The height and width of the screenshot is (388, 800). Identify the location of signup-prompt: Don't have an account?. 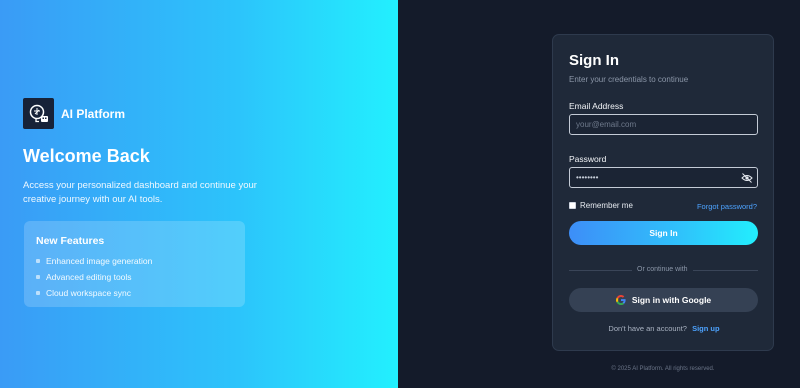
(647, 328).